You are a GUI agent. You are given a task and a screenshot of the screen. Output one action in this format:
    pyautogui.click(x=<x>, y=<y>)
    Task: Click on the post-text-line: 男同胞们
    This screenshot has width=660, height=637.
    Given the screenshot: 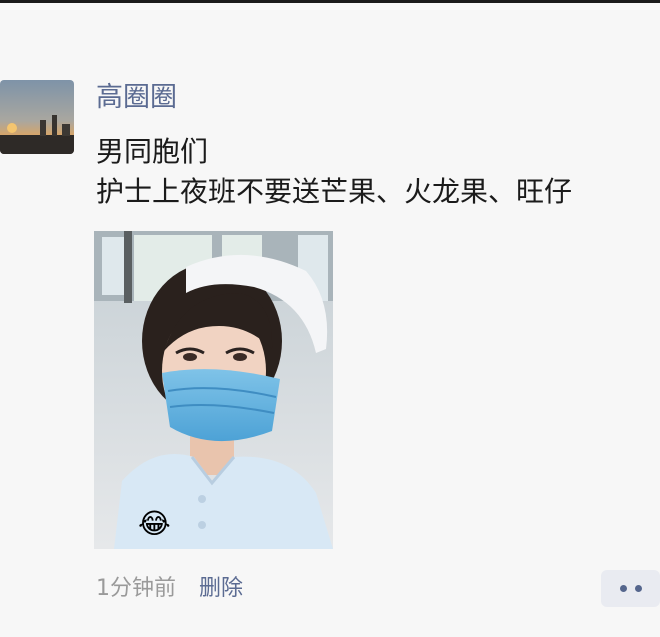 What is the action you would take?
    pyautogui.click(x=152, y=151)
    